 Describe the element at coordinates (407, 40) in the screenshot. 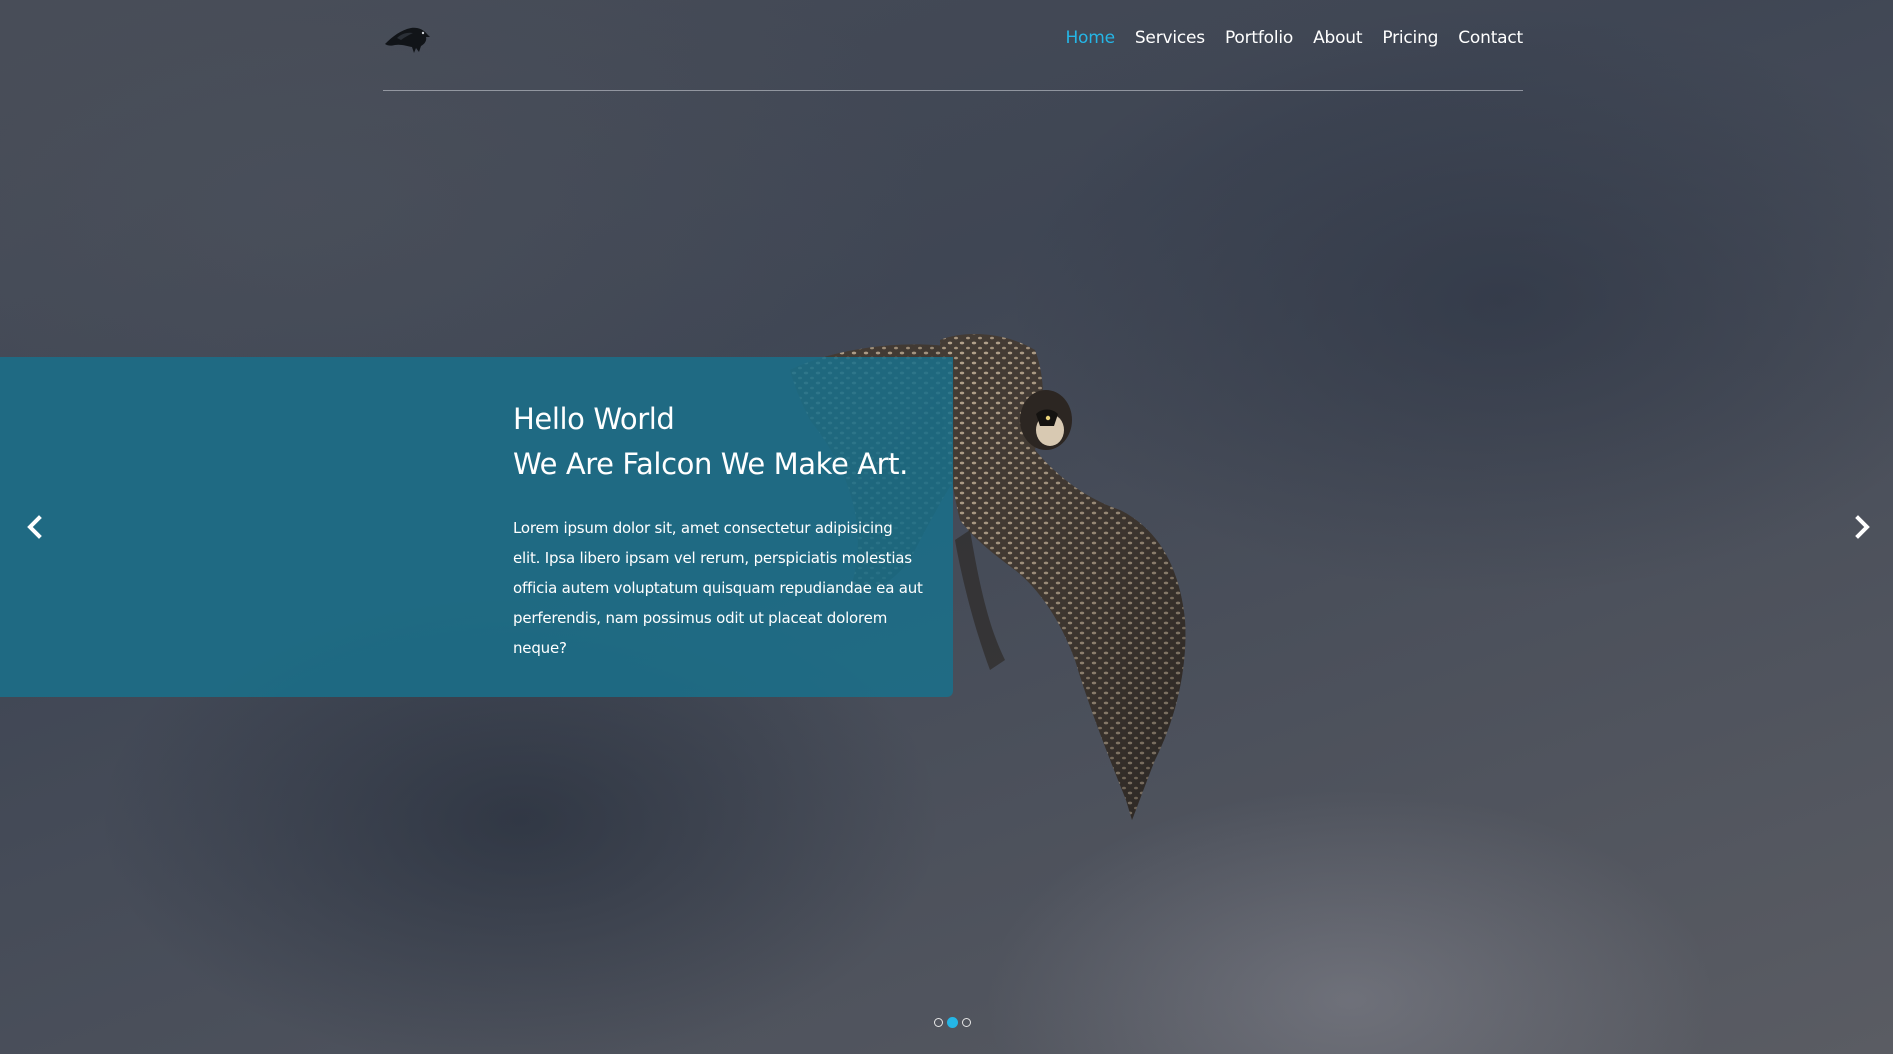

I see `falcon-logo-icon` at that location.